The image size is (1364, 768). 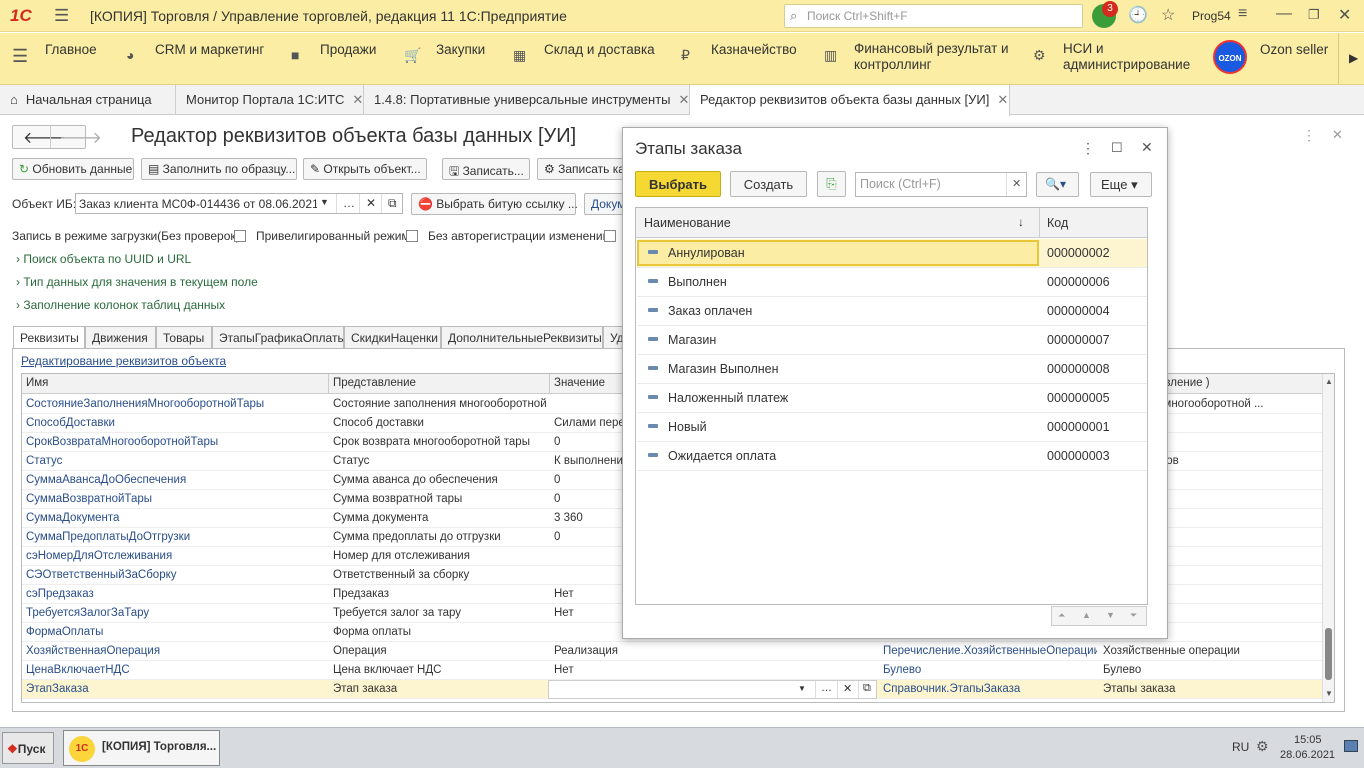 I want to click on subtab-discounts: СкидкиНаценки, so click(x=392, y=337).